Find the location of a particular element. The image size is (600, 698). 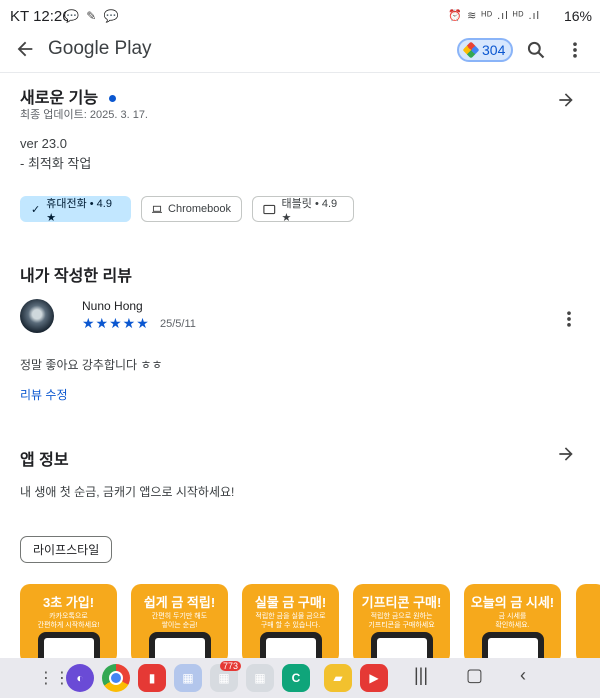

play-points-icon is located at coordinates (471, 50).